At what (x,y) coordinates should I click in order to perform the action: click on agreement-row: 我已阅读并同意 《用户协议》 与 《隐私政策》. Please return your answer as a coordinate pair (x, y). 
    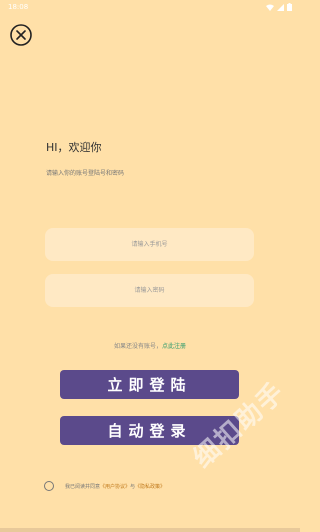
    Looking at the image, I should click on (104, 486).